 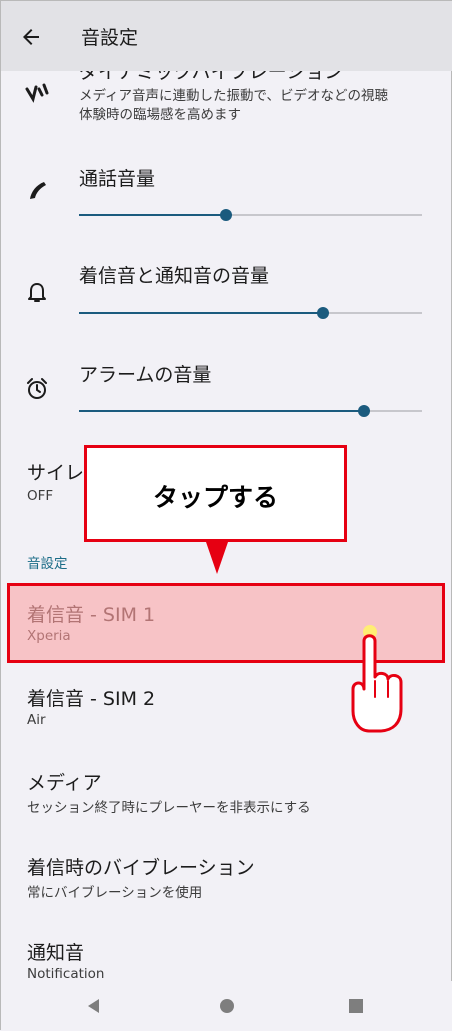 What do you see at coordinates (55, 951) in the screenshot?
I see `notification-sound-title: 通知音` at bounding box center [55, 951].